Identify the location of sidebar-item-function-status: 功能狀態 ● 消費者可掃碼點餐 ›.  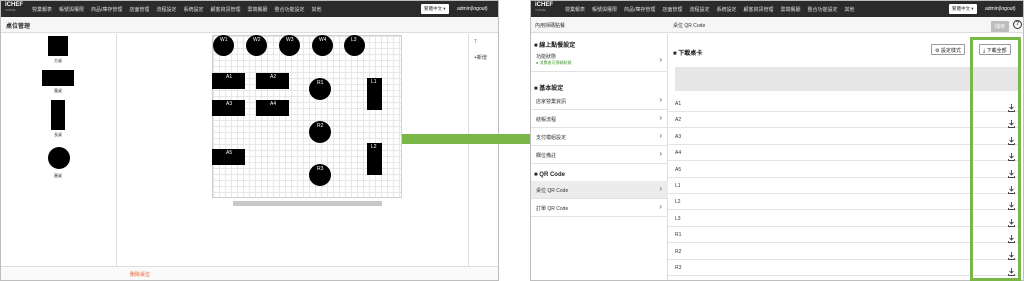
(599, 61).